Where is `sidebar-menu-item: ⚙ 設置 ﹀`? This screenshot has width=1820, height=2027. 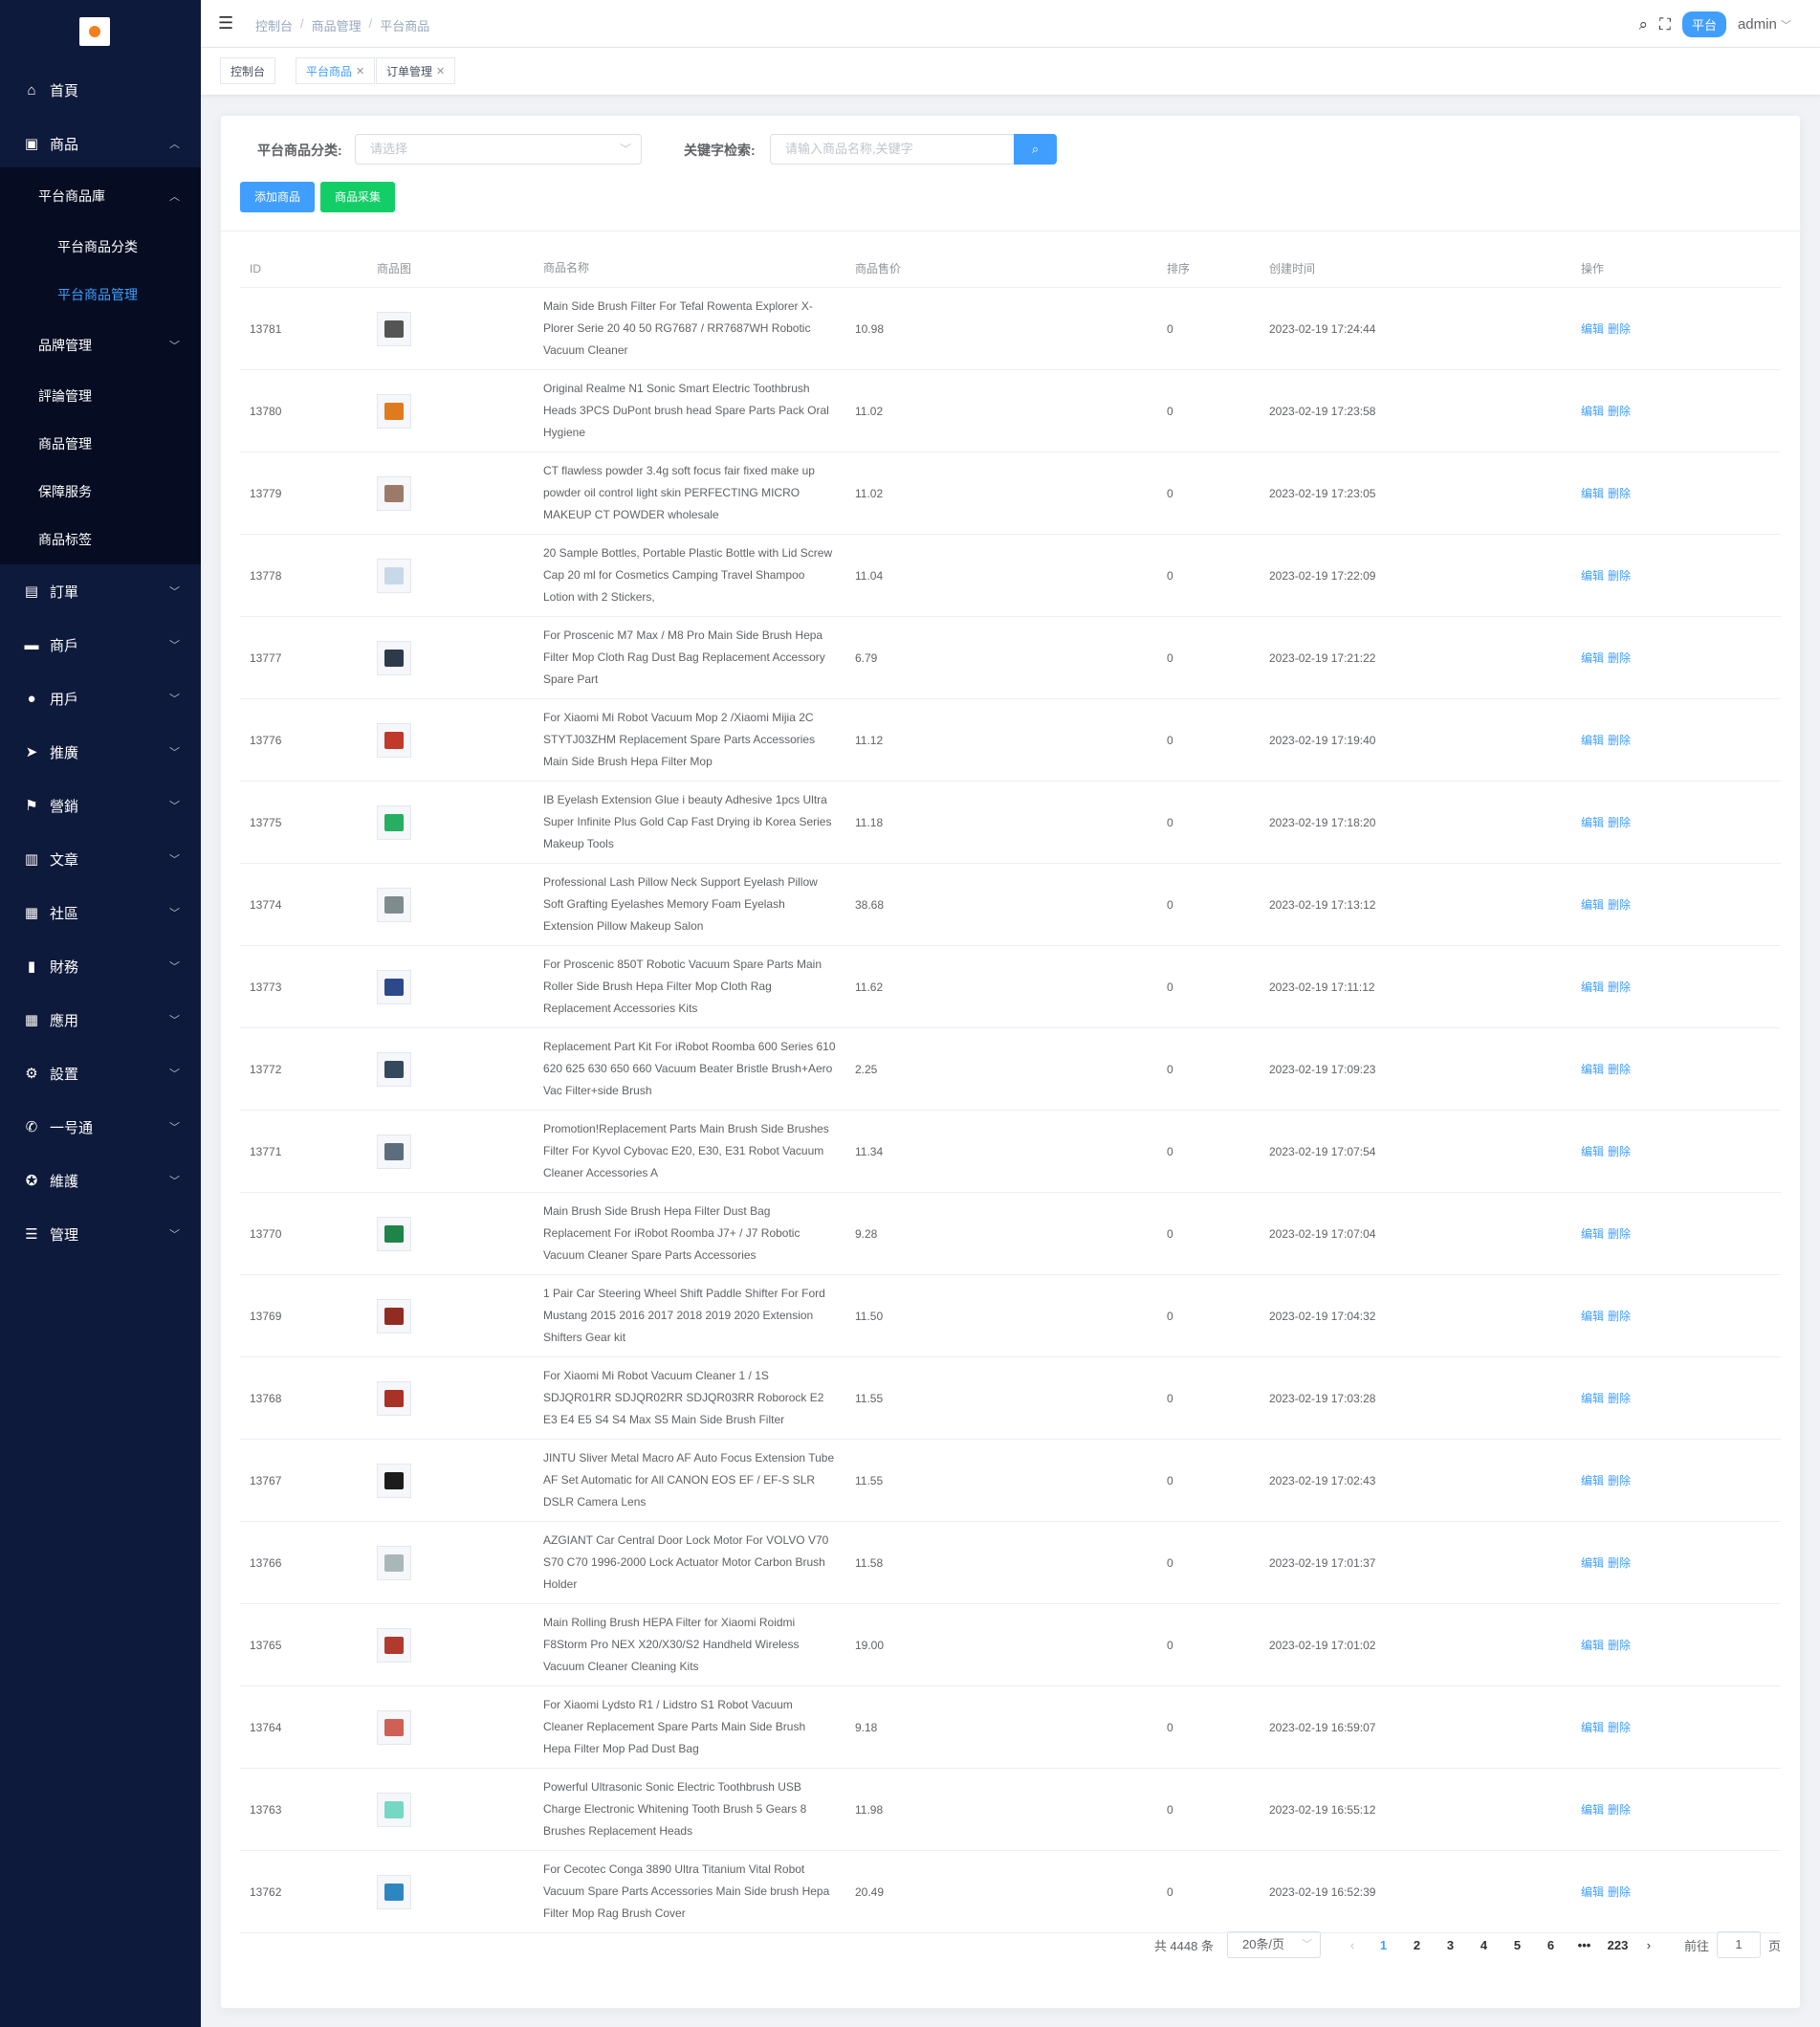
sidebar-menu-item: ⚙ 設置 ﹀ is located at coordinates (101, 1073).